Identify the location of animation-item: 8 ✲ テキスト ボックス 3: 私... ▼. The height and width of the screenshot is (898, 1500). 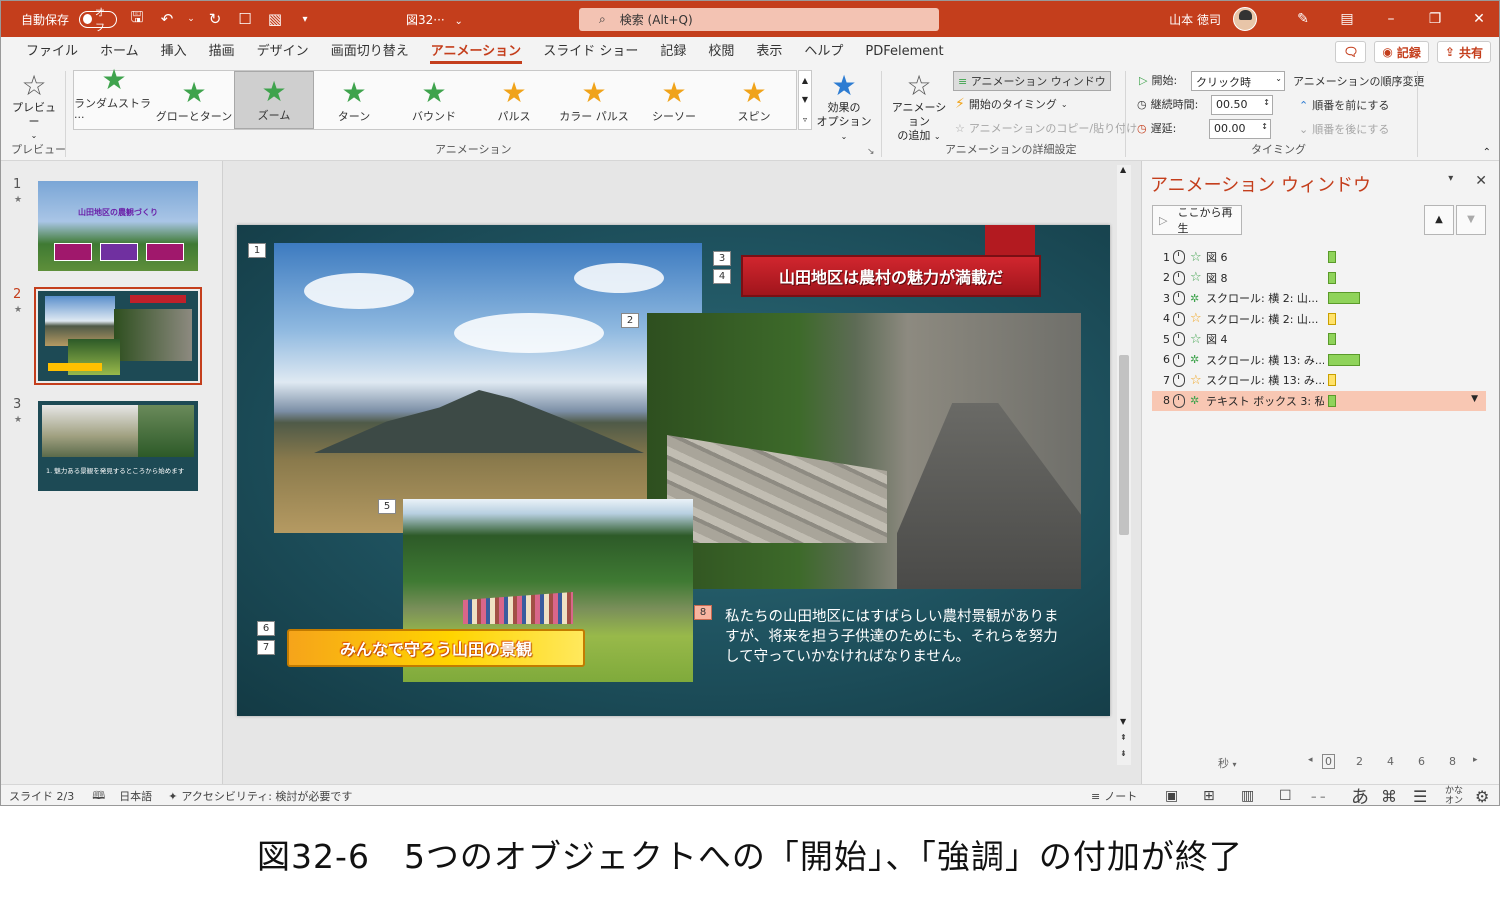
(1319, 400).